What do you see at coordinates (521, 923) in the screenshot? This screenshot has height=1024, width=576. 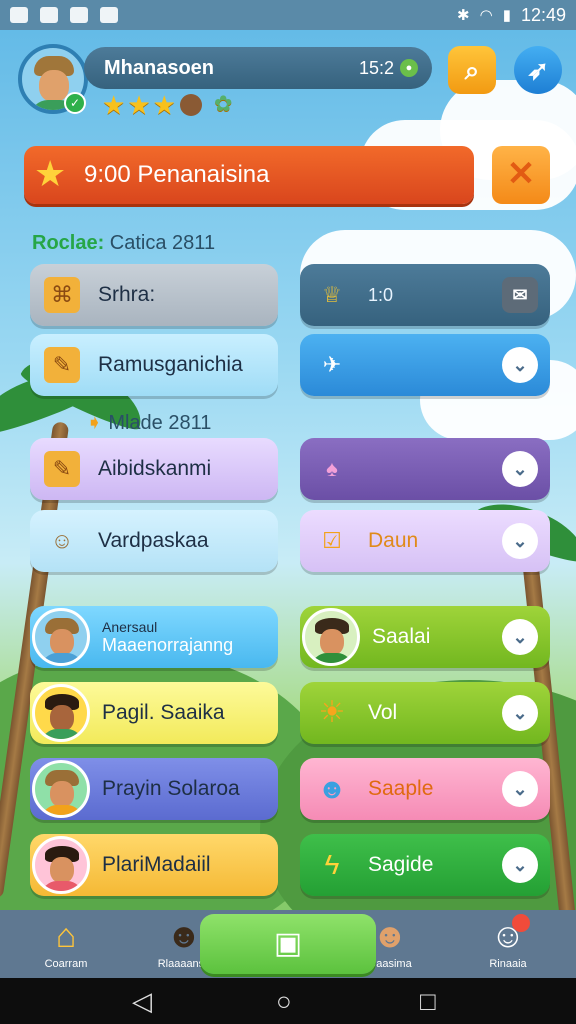 I see `notification-badge` at bounding box center [521, 923].